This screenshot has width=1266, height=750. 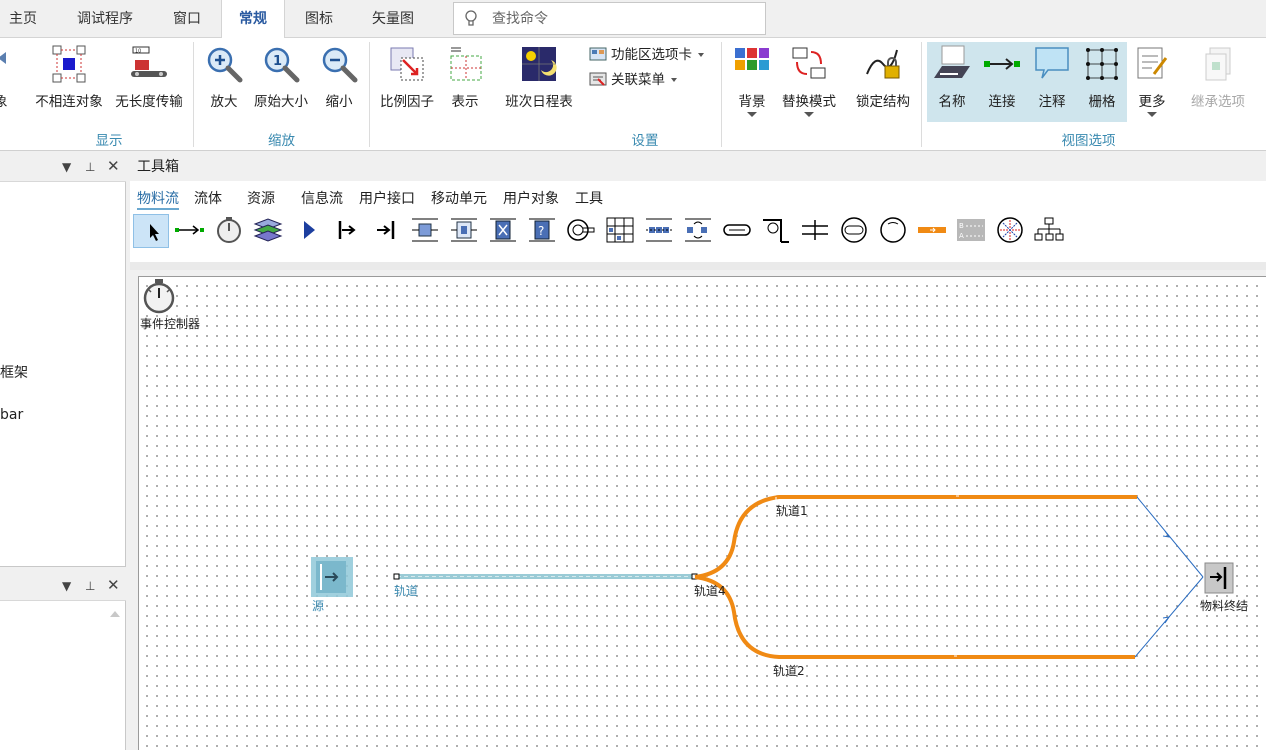 I want to click on event-controller-object, so click(x=159, y=296).